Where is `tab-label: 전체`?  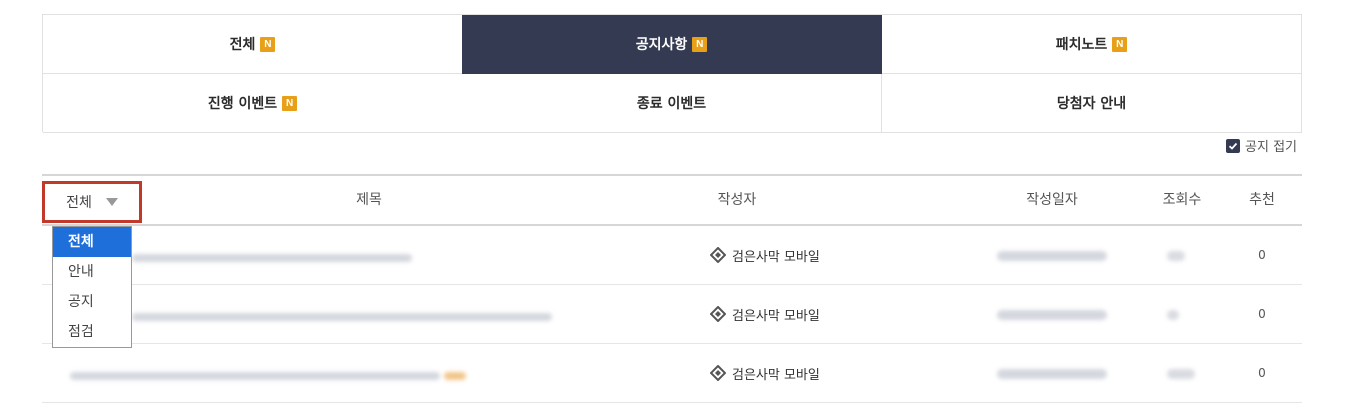
tab-label: 전체 is located at coordinates (242, 45).